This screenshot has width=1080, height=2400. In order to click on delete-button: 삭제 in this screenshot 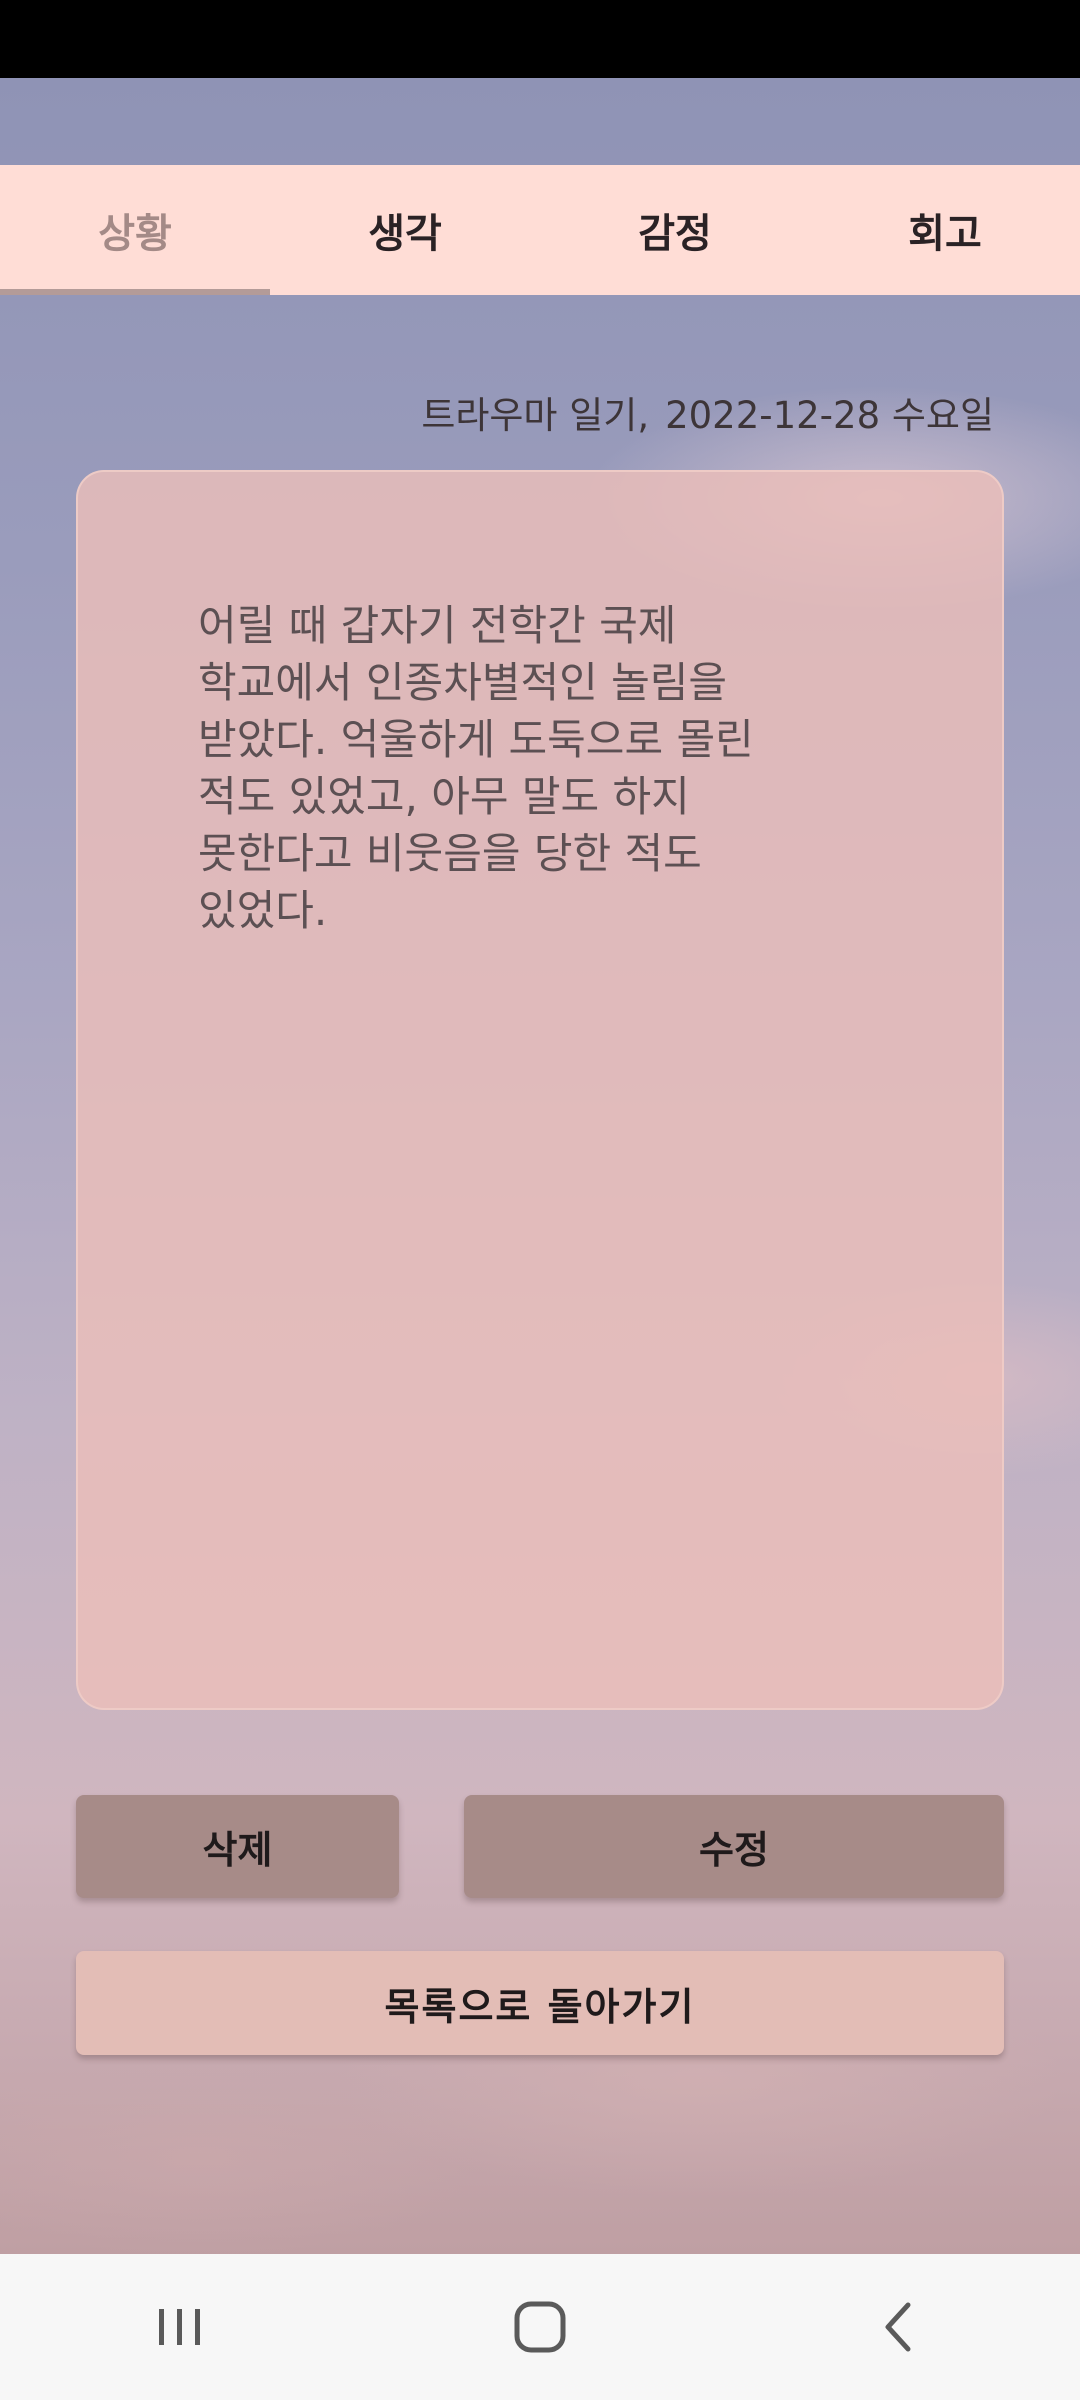, I will do `click(237, 1846)`.